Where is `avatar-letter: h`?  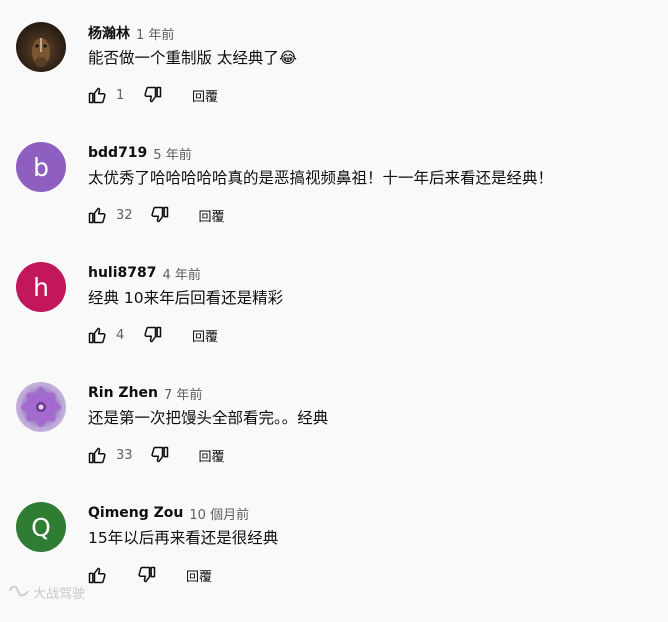 avatar-letter: h is located at coordinates (41, 287).